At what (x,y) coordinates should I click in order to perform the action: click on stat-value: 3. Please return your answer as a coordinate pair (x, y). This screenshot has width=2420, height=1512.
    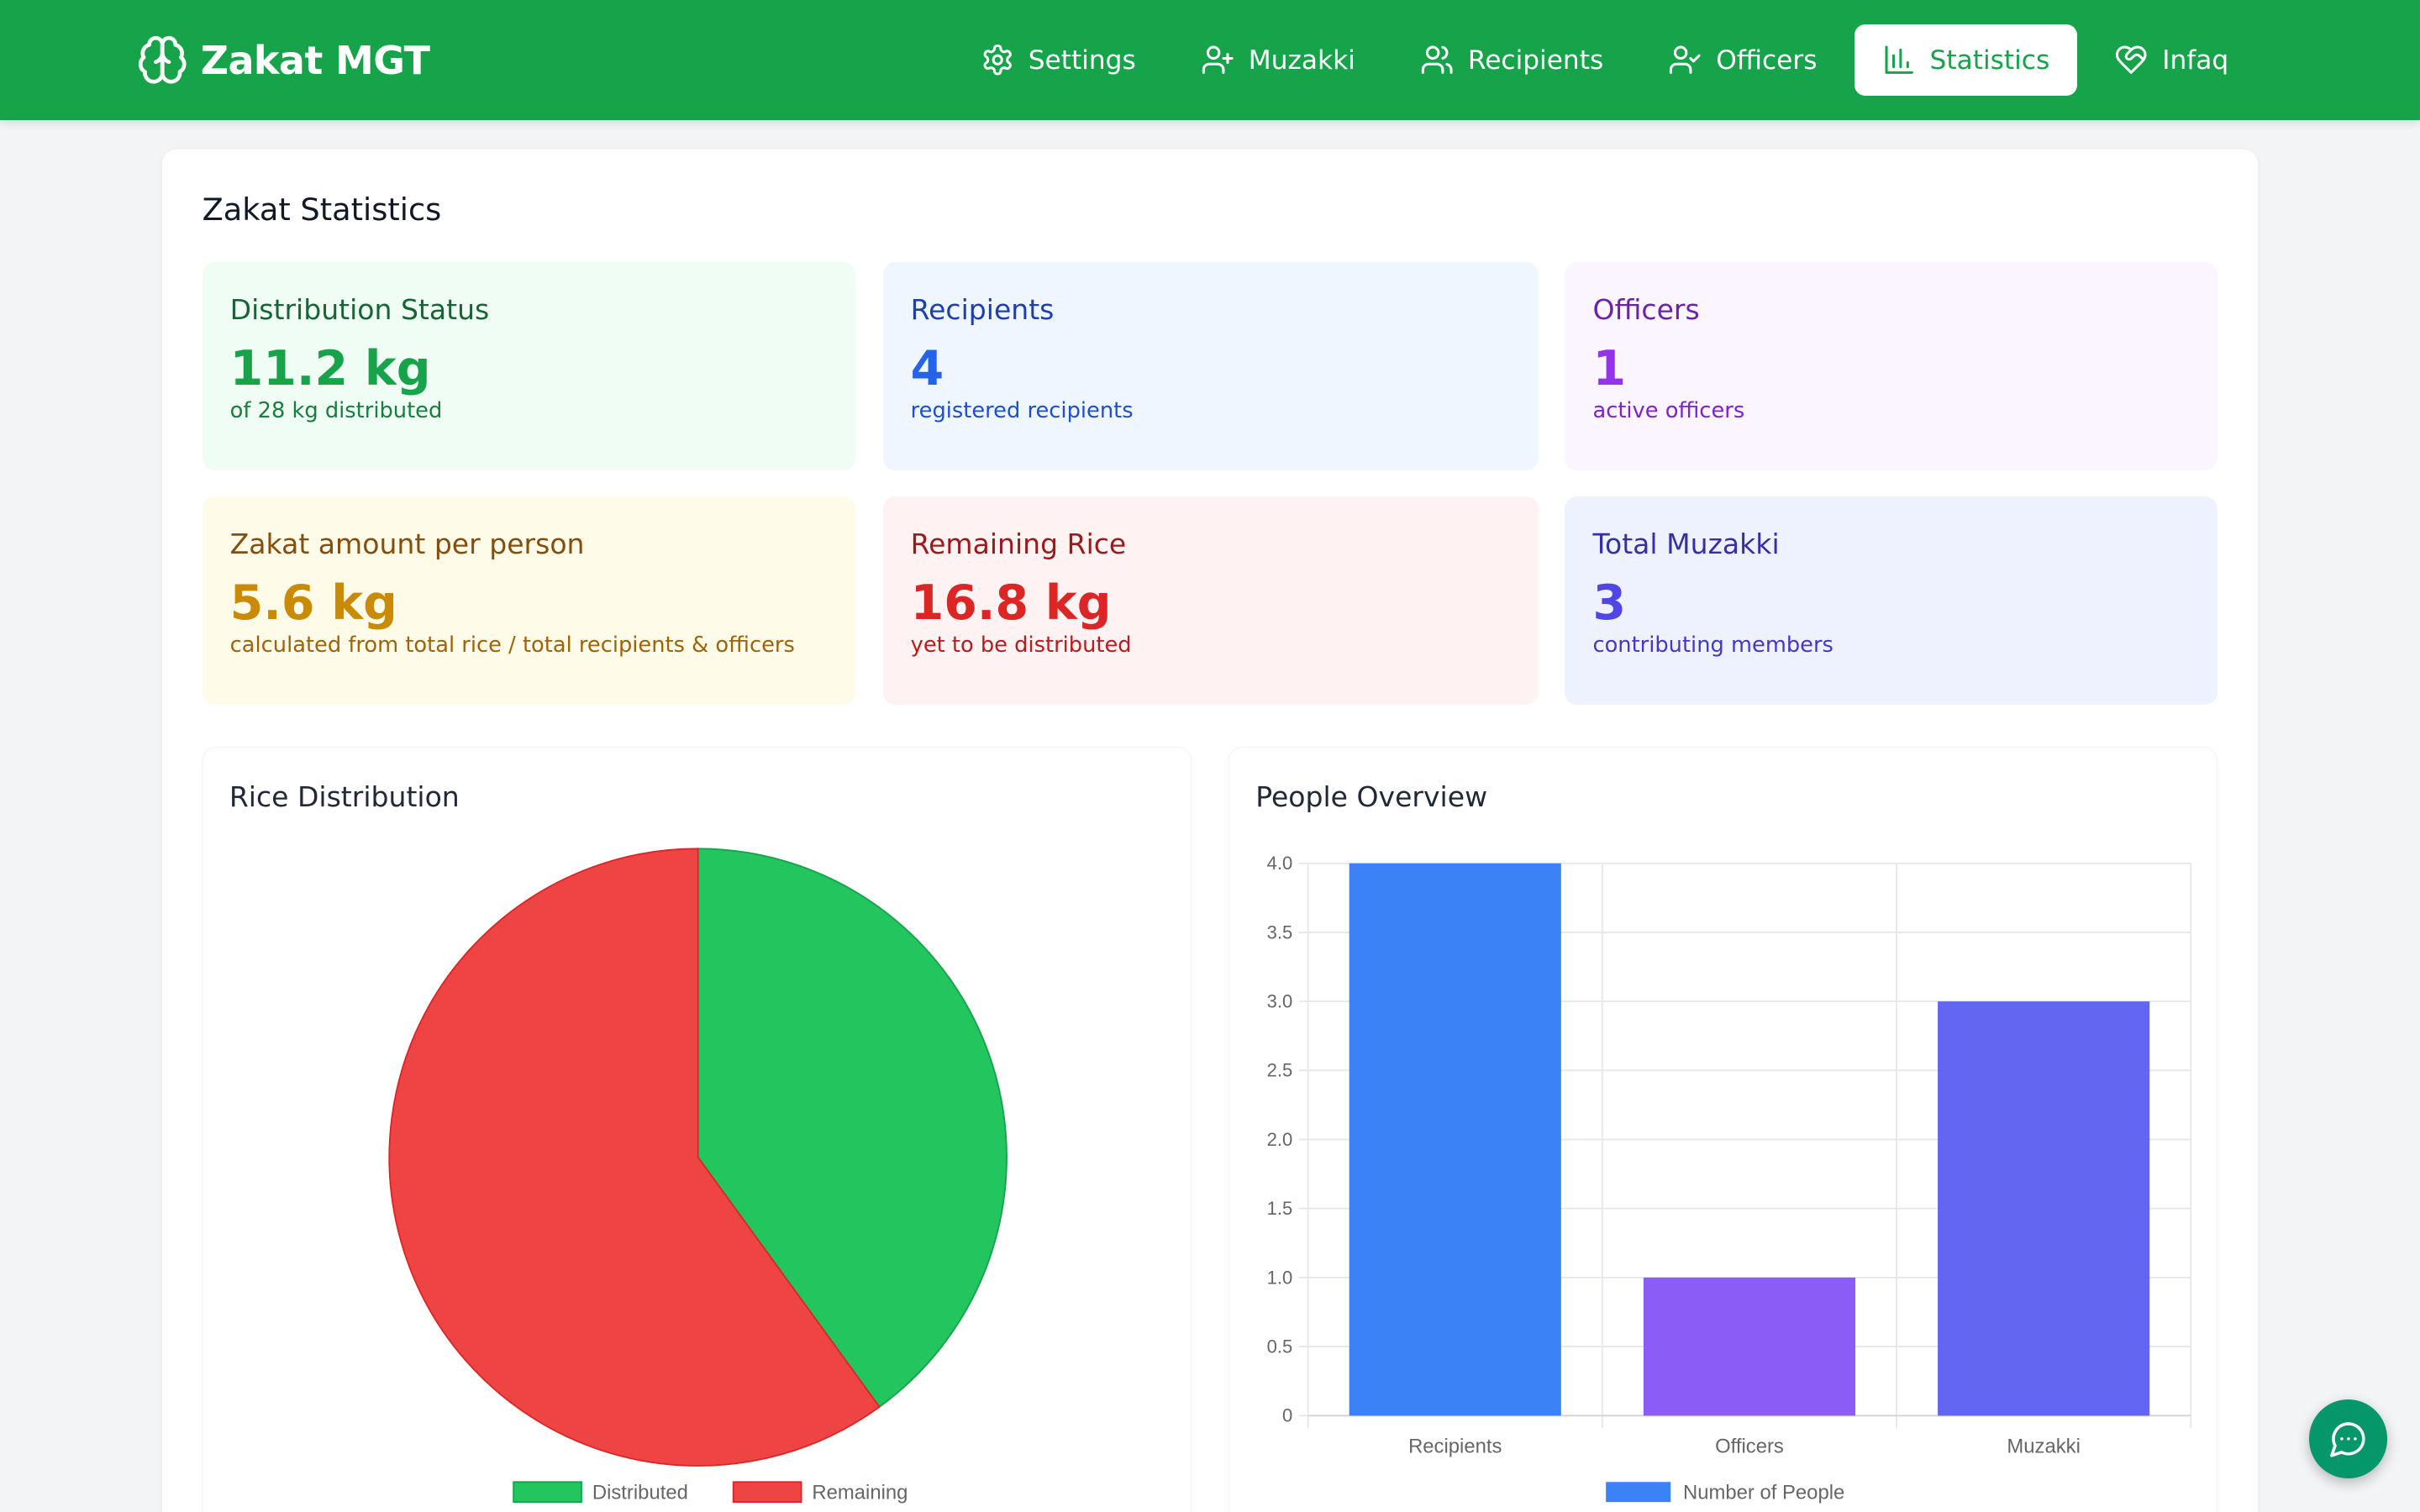
    Looking at the image, I should click on (1609, 603).